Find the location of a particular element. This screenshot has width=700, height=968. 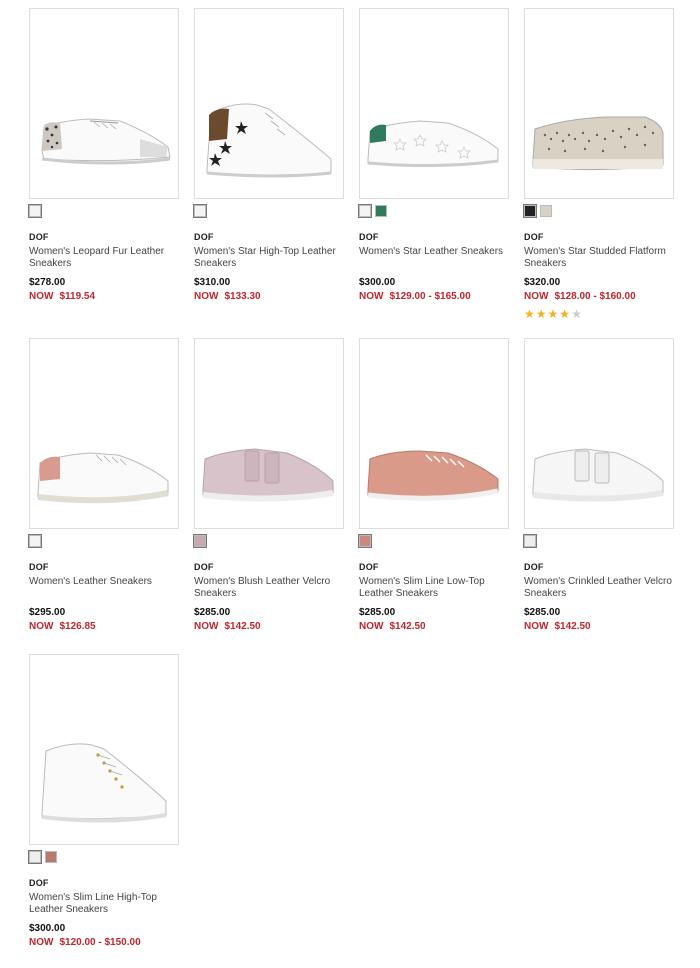

product-name: Women's Star High-Top Leather Sneakers is located at coordinates (269, 258).